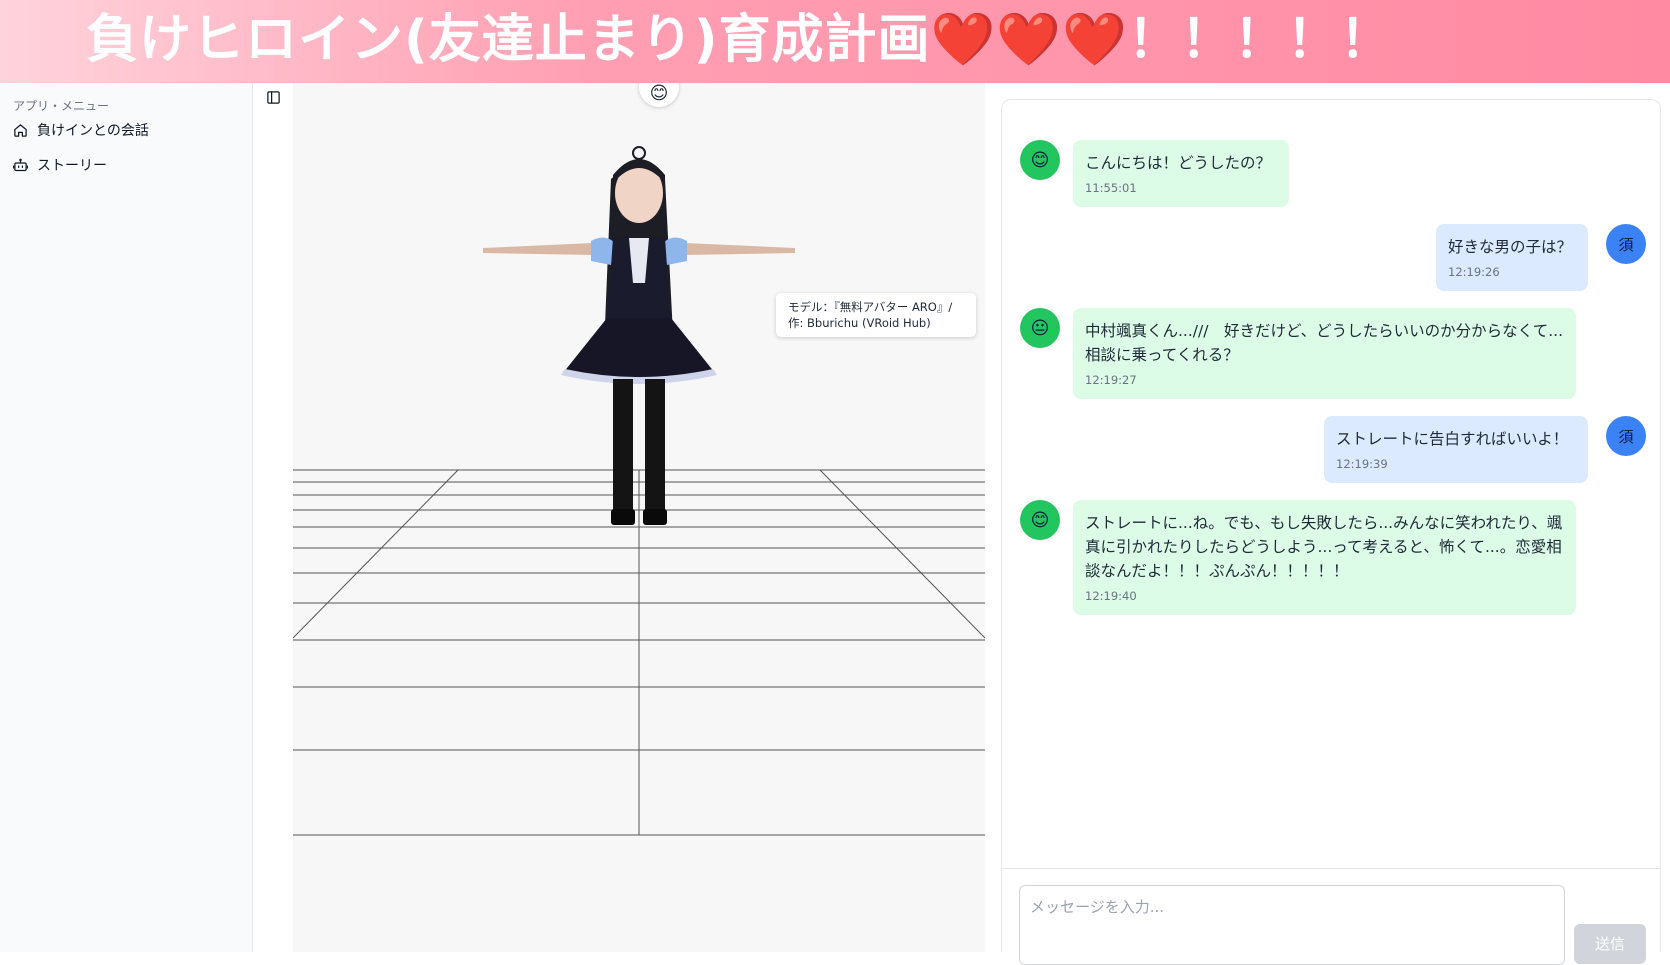 This screenshot has height=965, width=1670. Describe the element at coordinates (1474, 272) in the screenshot. I see `message-time: 12:19:26` at that location.